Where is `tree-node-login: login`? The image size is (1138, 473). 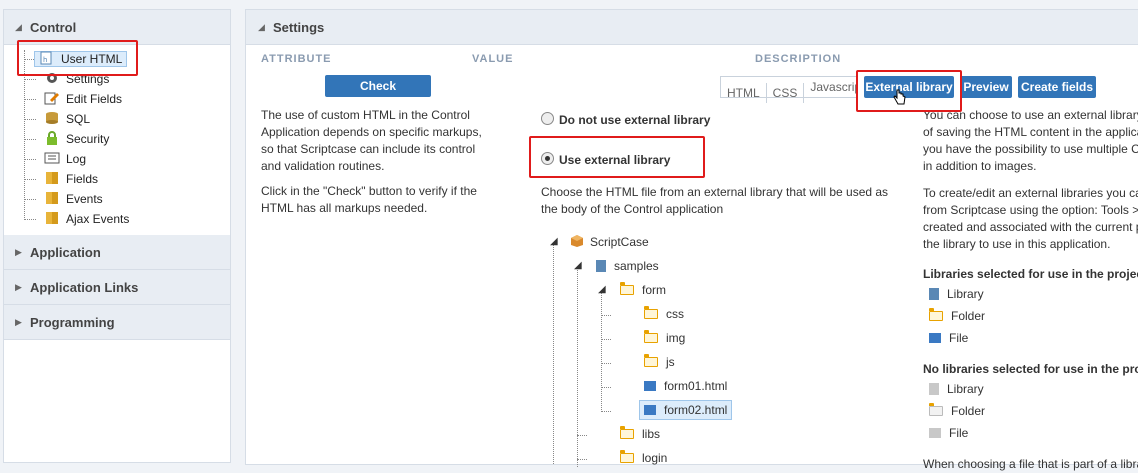
tree-node-login: login is located at coordinates (643, 458).